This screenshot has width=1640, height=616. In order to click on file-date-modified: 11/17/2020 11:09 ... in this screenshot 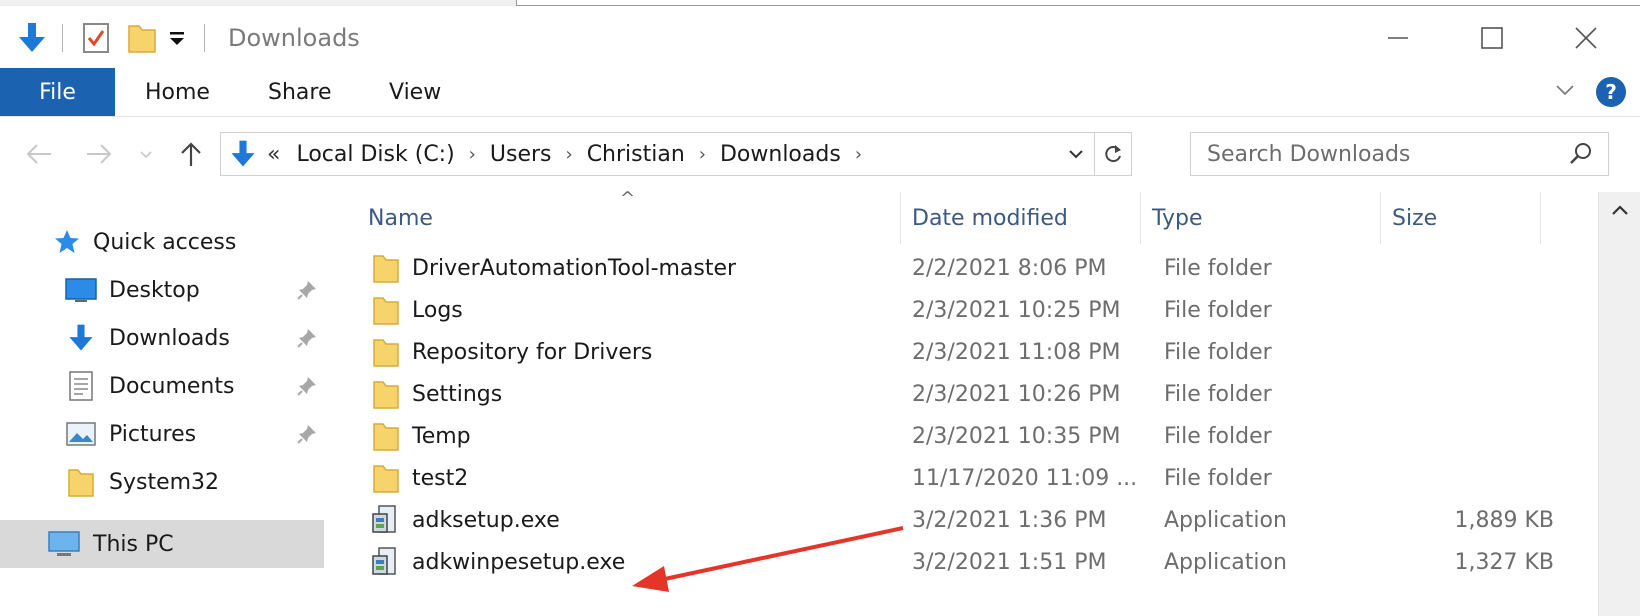, I will do `click(1025, 478)`.